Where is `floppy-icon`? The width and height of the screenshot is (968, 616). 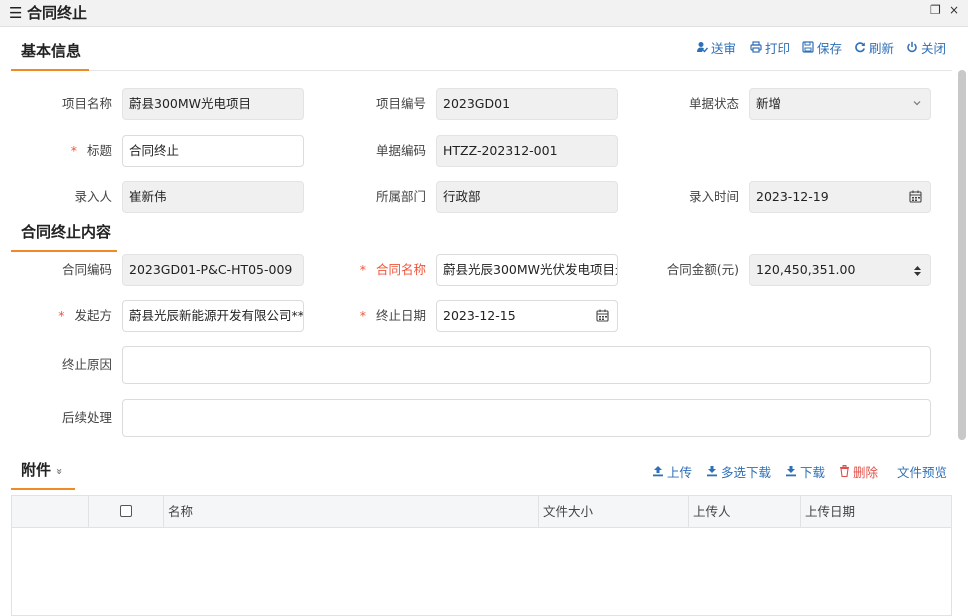 floppy-icon is located at coordinates (808, 47).